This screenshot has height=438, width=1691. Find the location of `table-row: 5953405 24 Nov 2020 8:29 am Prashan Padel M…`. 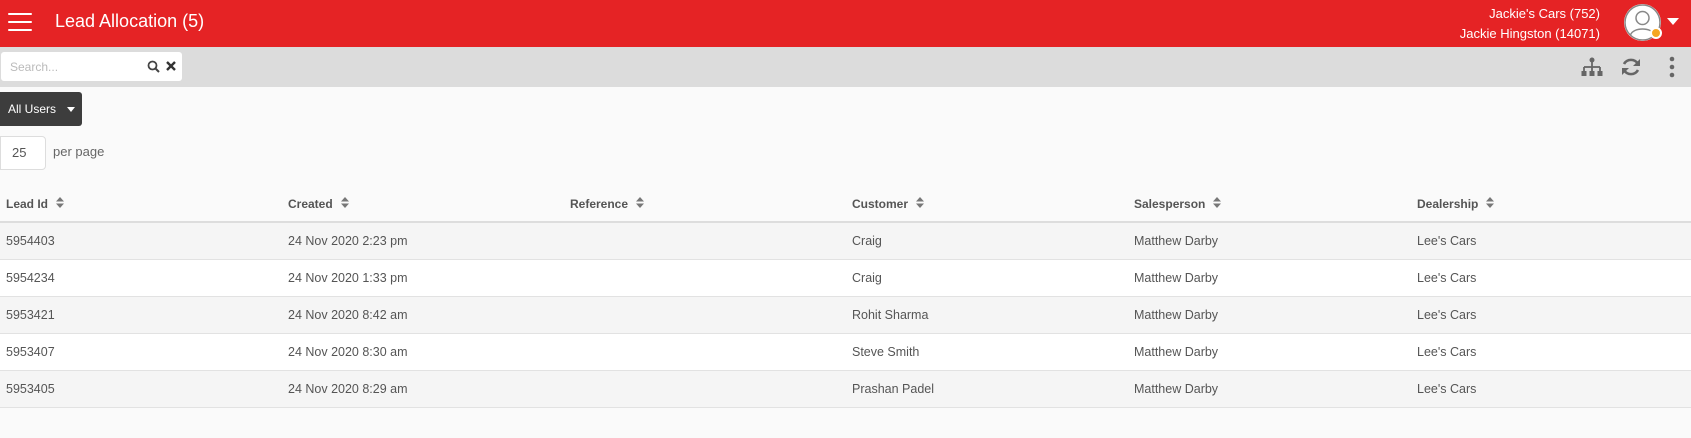

table-row: 5953405 24 Nov 2020 8:29 am Prashan Padel M… is located at coordinates (845, 389).